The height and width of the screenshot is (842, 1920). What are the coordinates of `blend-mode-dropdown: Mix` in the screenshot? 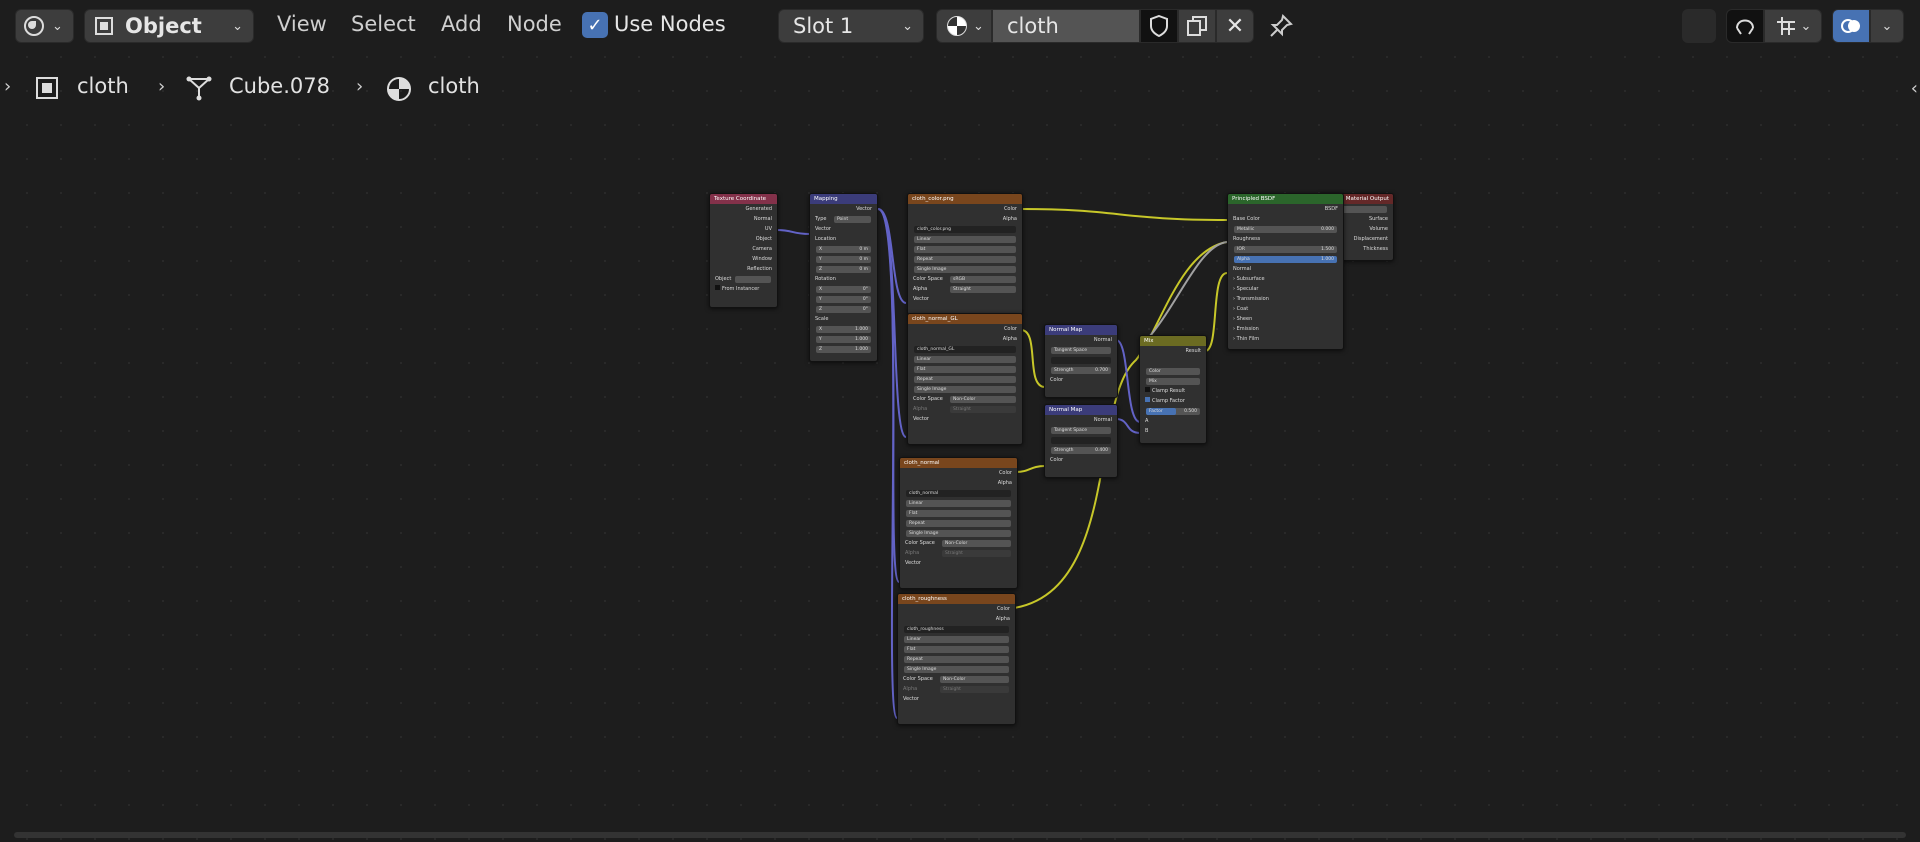 It's located at (1173, 381).